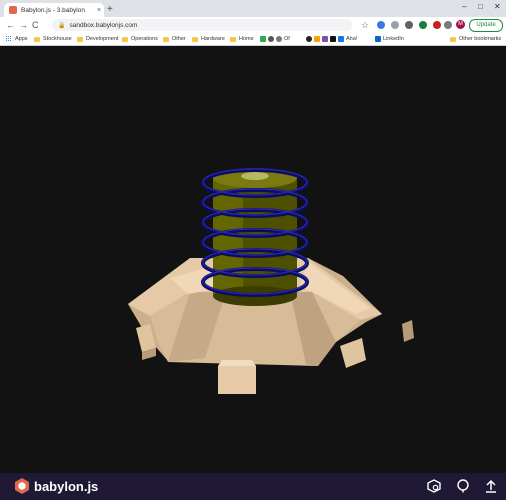  I want to click on bookmark-site-icons: Of, so click(275, 39).